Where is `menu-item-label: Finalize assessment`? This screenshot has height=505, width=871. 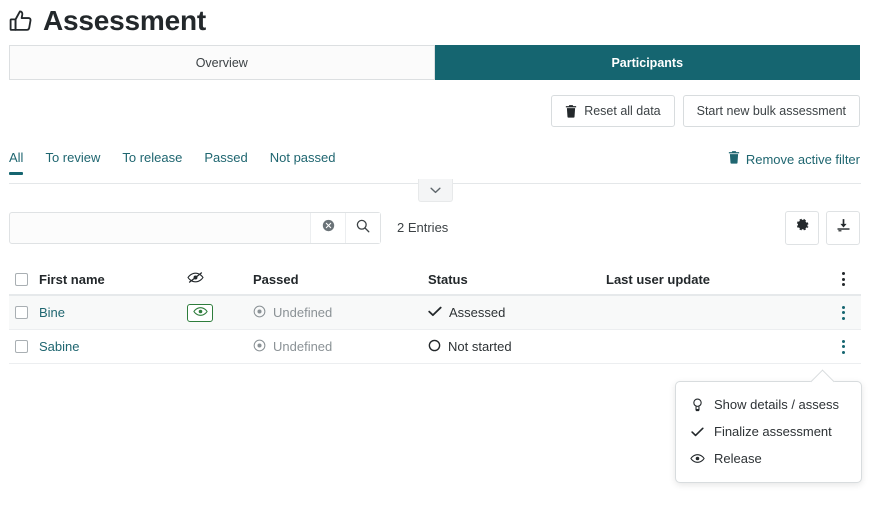 menu-item-label: Finalize assessment is located at coordinates (773, 431).